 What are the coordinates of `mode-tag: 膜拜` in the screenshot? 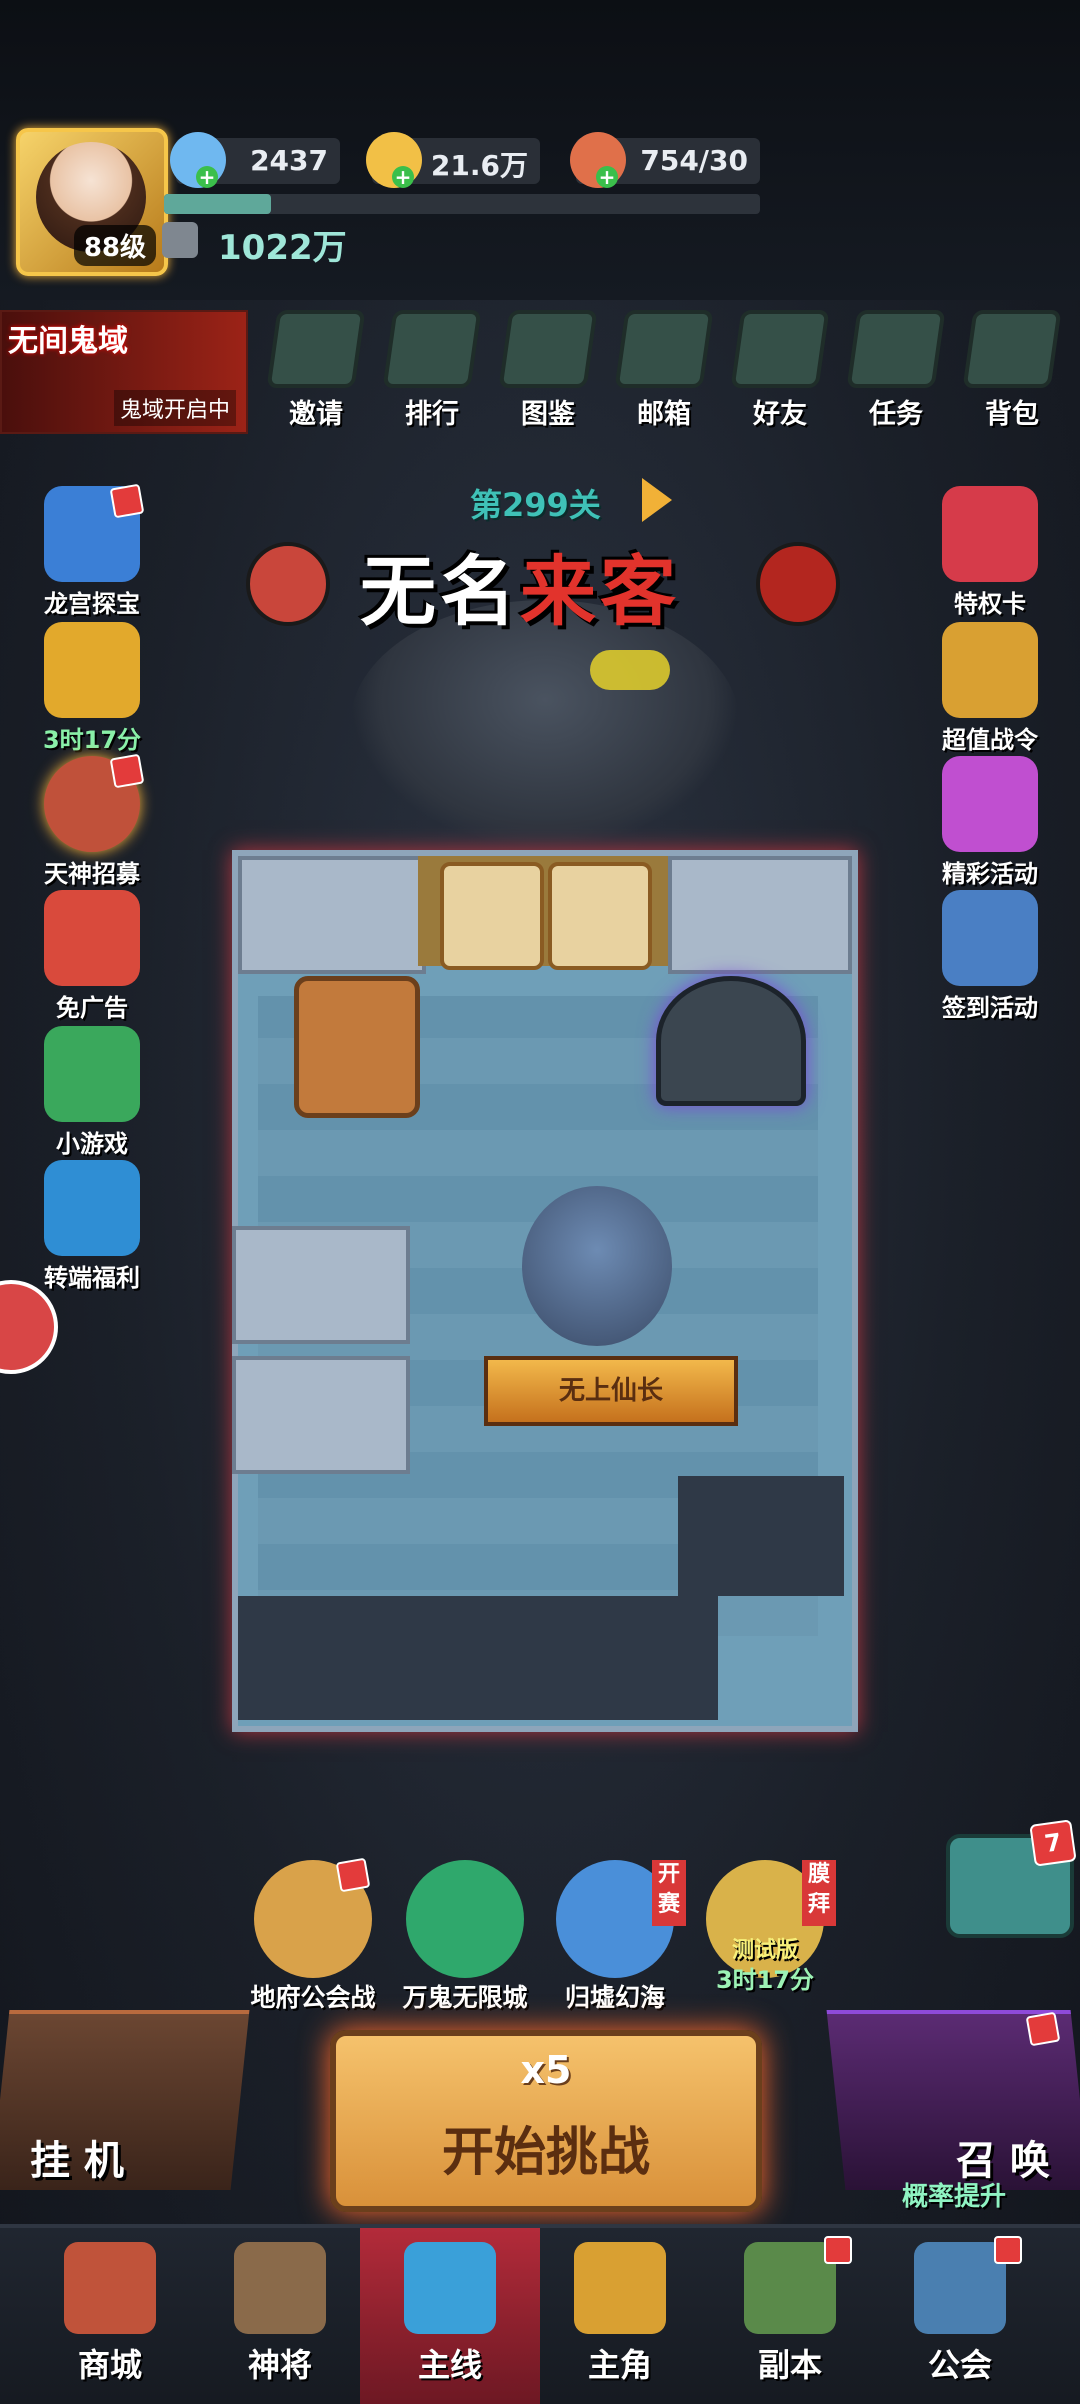 It's located at (819, 1893).